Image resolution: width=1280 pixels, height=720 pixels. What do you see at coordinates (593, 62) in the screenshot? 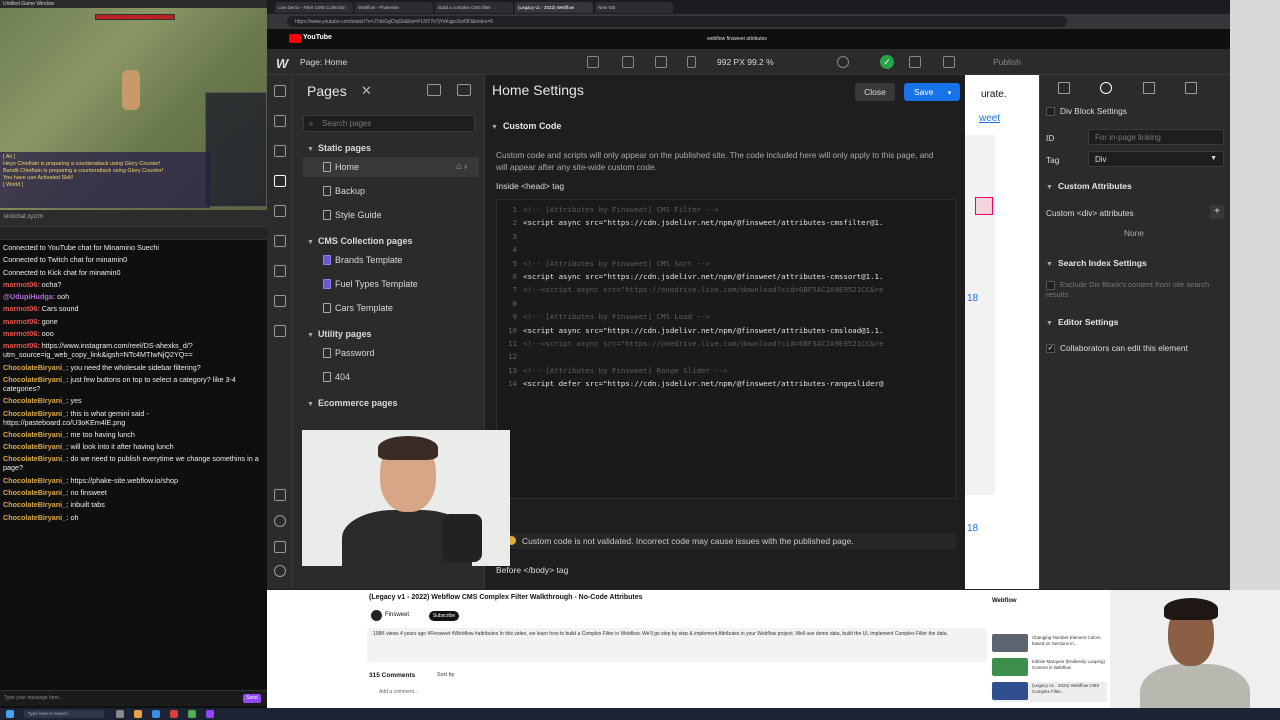
I see `desktop-breakpoint-icon` at bounding box center [593, 62].